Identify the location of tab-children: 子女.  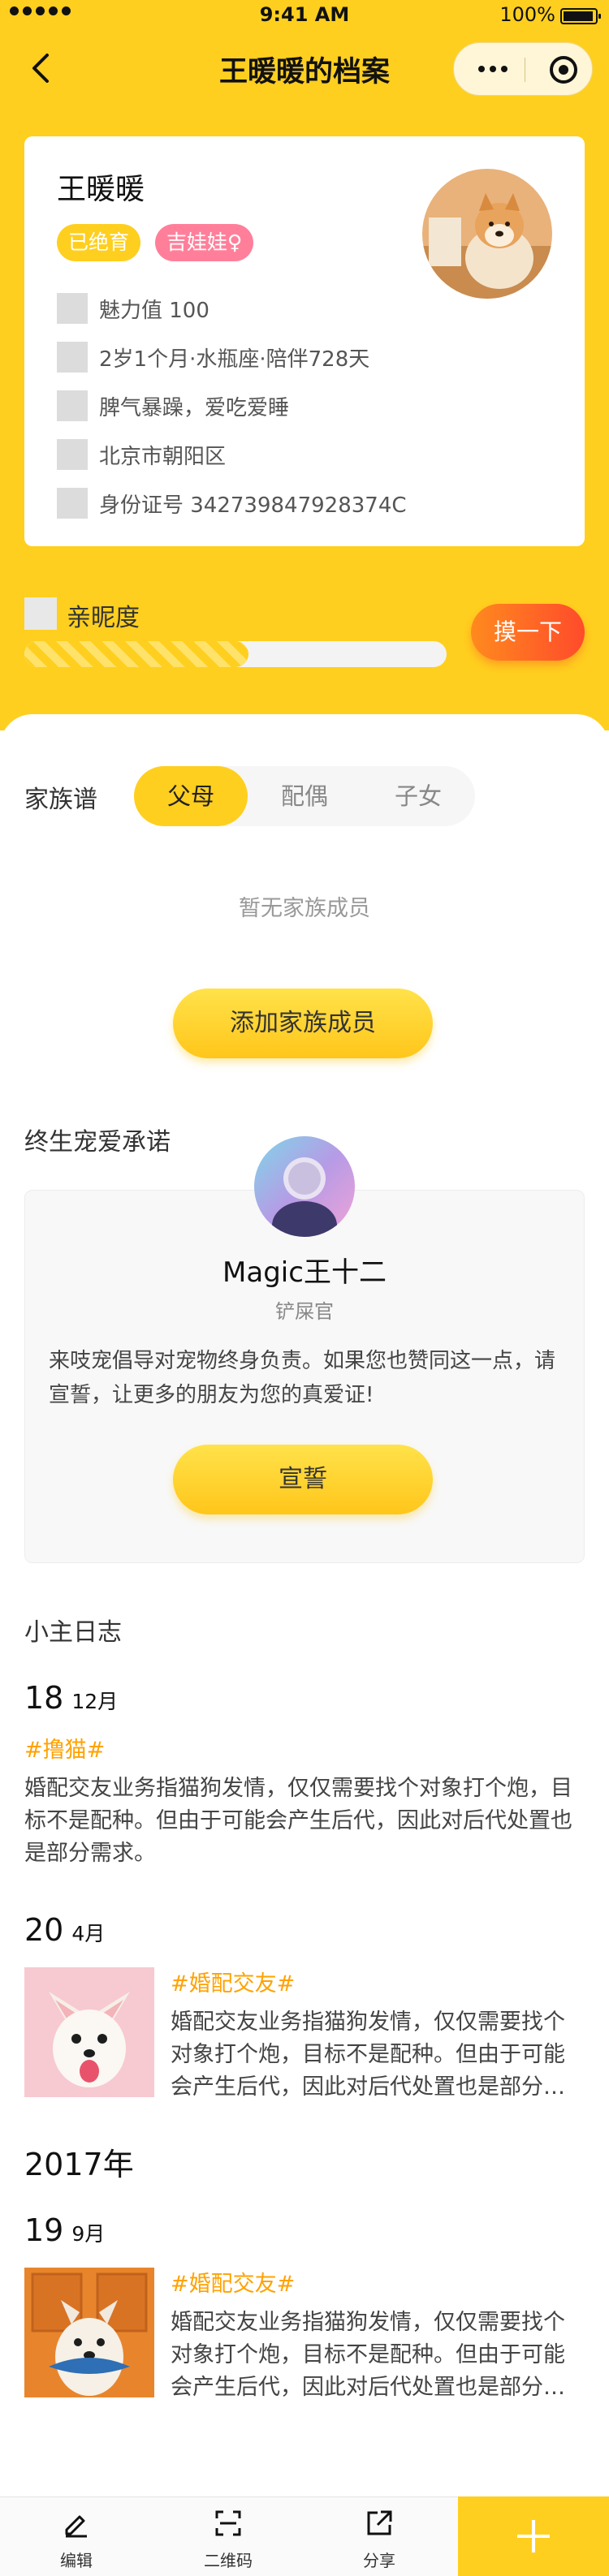
(418, 796).